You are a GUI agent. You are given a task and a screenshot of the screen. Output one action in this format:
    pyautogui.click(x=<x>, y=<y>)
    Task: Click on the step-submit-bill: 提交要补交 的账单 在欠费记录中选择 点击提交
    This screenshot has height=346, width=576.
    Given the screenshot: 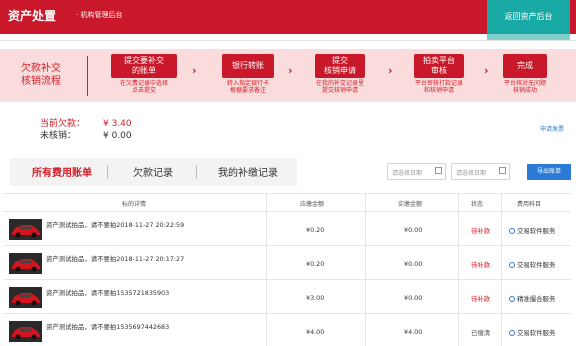 What is the action you would take?
    pyautogui.click(x=144, y=74)
    